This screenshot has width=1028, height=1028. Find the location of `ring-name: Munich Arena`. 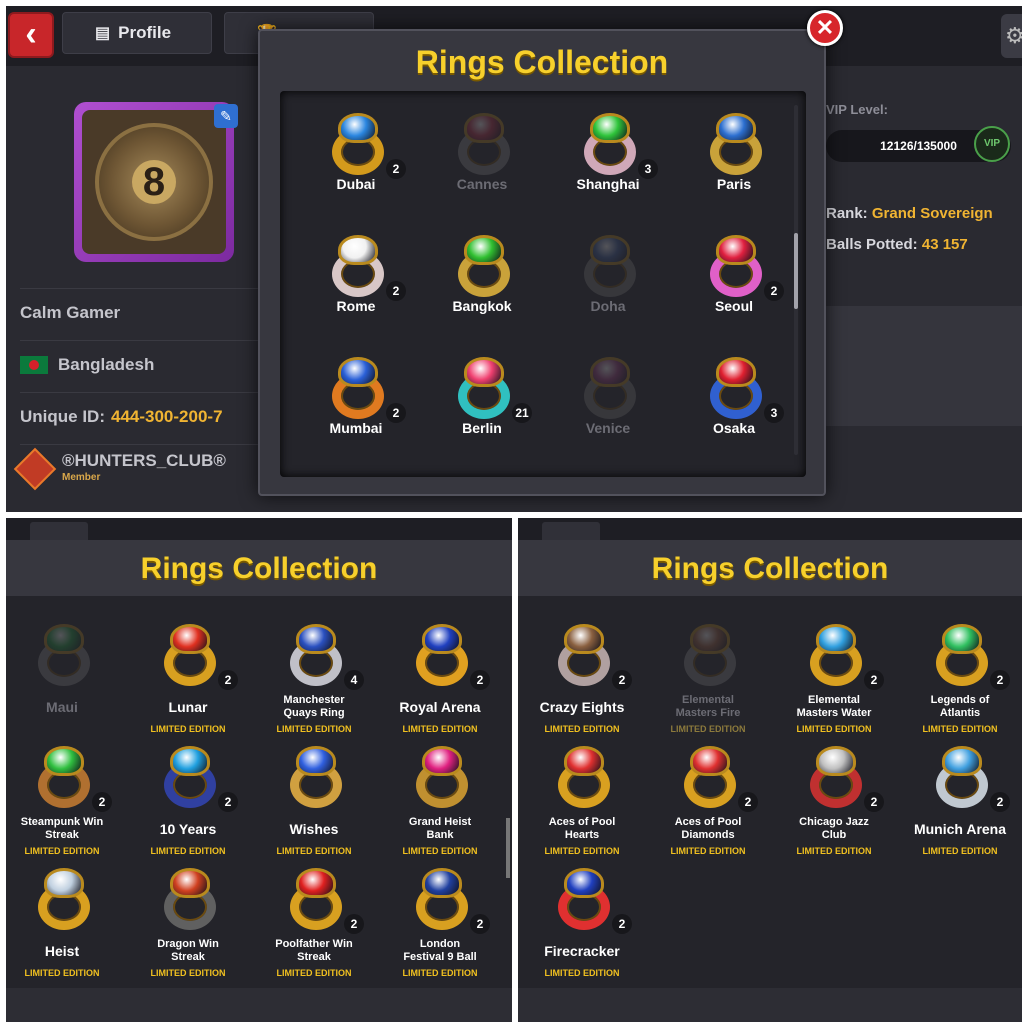

ring-name: Munich Arena is located at coordinates (960, 829).